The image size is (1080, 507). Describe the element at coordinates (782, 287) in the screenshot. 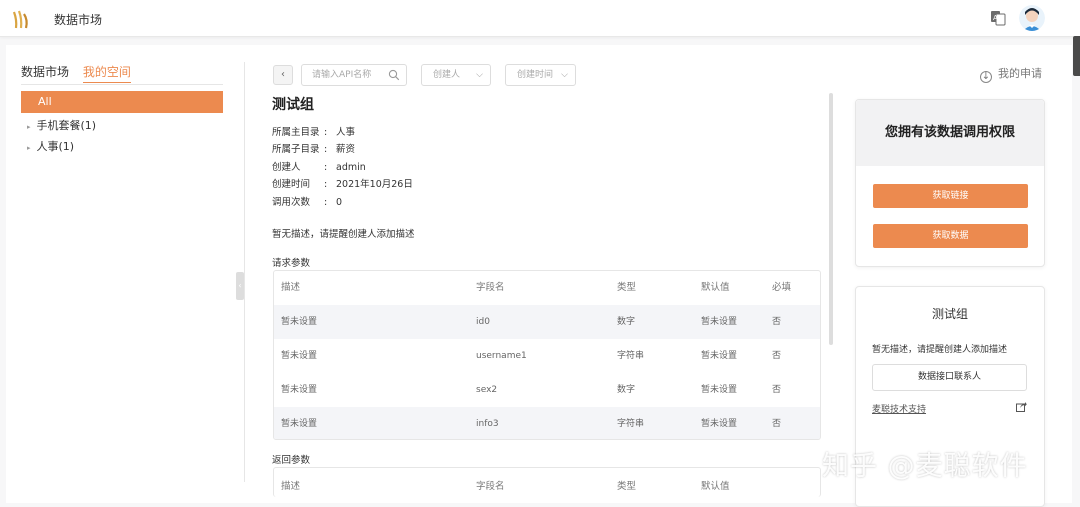

I see `table-header-cell: 必填` at that location.